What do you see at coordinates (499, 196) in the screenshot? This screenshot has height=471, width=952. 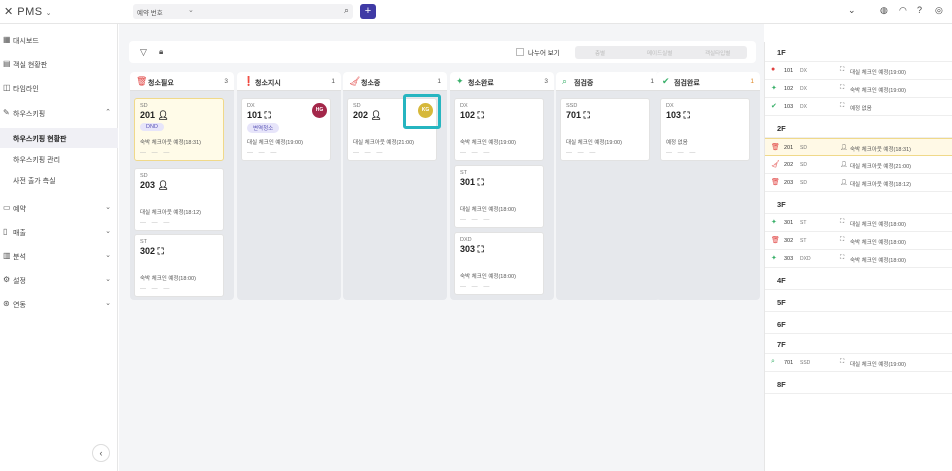 I see `room-card: ST 301 ⛶ 대실 체크인 예정(18:00) — — —` at bounding box center [499, 196].